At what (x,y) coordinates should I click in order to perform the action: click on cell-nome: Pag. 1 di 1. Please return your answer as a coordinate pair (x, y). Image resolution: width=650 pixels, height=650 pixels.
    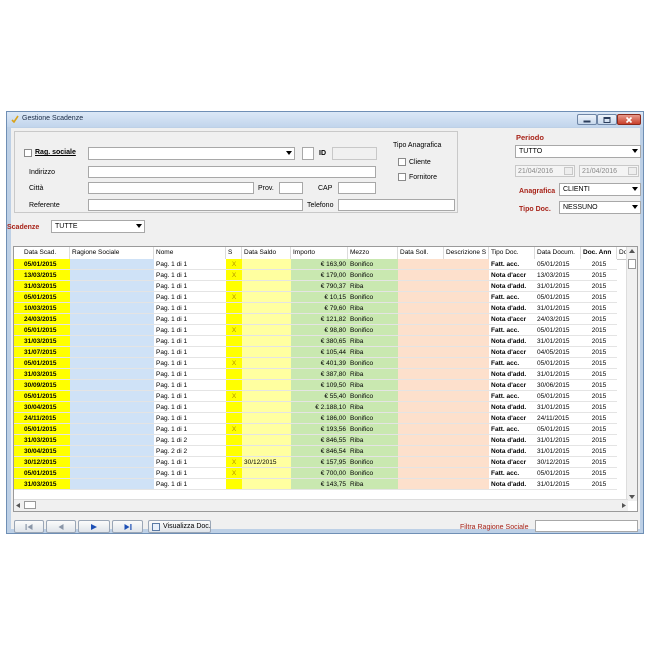
    Looking at the image, I should click on (190, 473).